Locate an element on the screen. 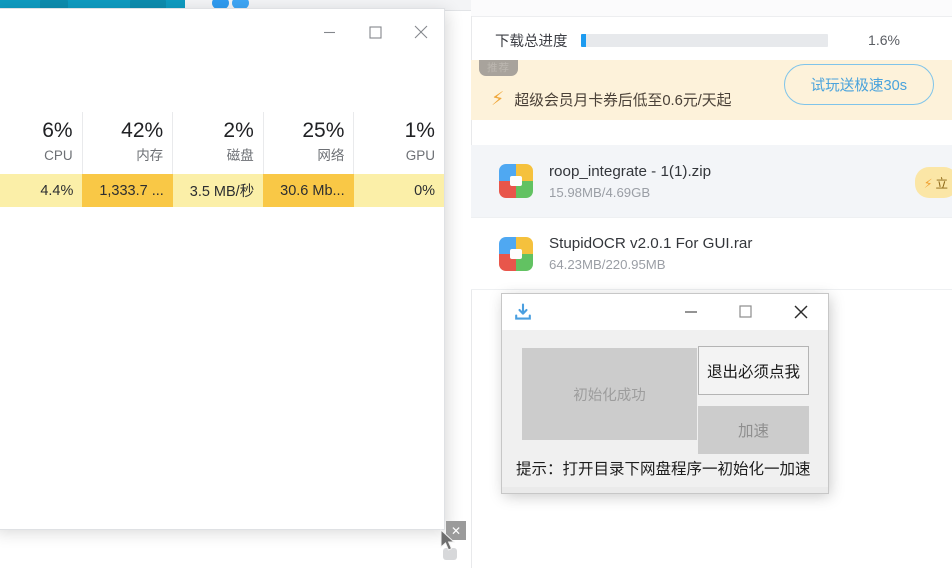 This screenshot has width=952, height=568. window-controls is located at coordinates (375, 32).